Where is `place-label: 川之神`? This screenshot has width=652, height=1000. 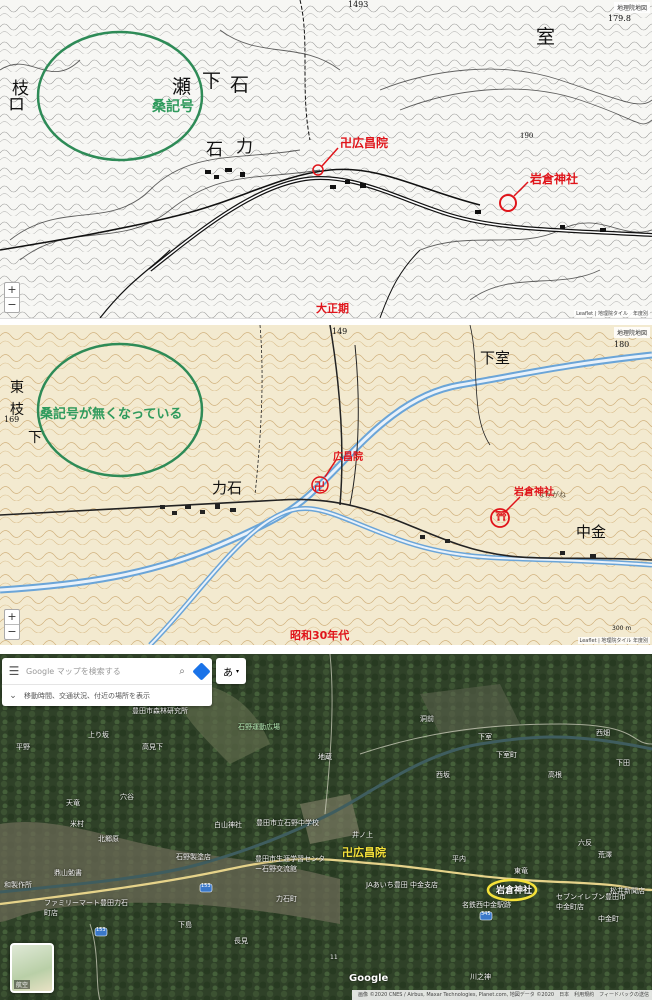
place-label: 川之神 is located at coordinates (480, 977).